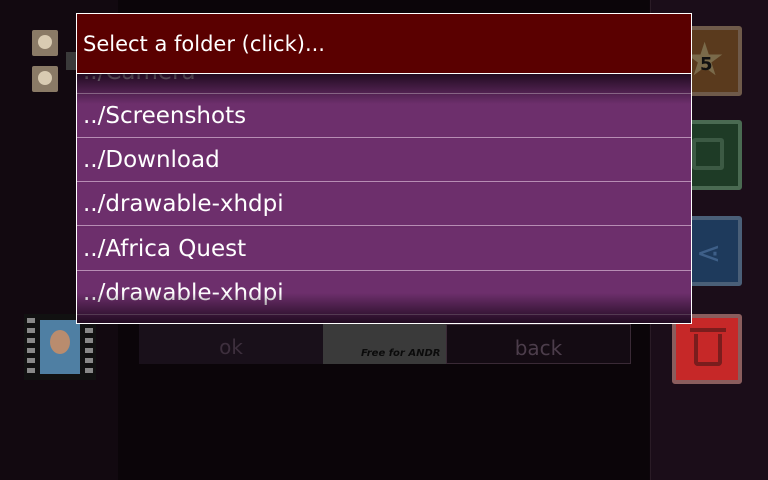 The image size is (768, 480). I want to click on trash-icon, so click(708, 350).